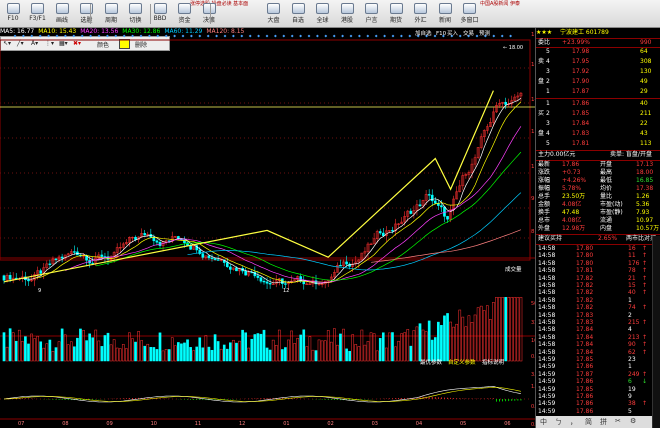  What do you see at coordinates (598, 229) in the screenshot?
I see `stat-row: 外盘 12.98万 内盘 10.57万` at bounding box center [598, 229].